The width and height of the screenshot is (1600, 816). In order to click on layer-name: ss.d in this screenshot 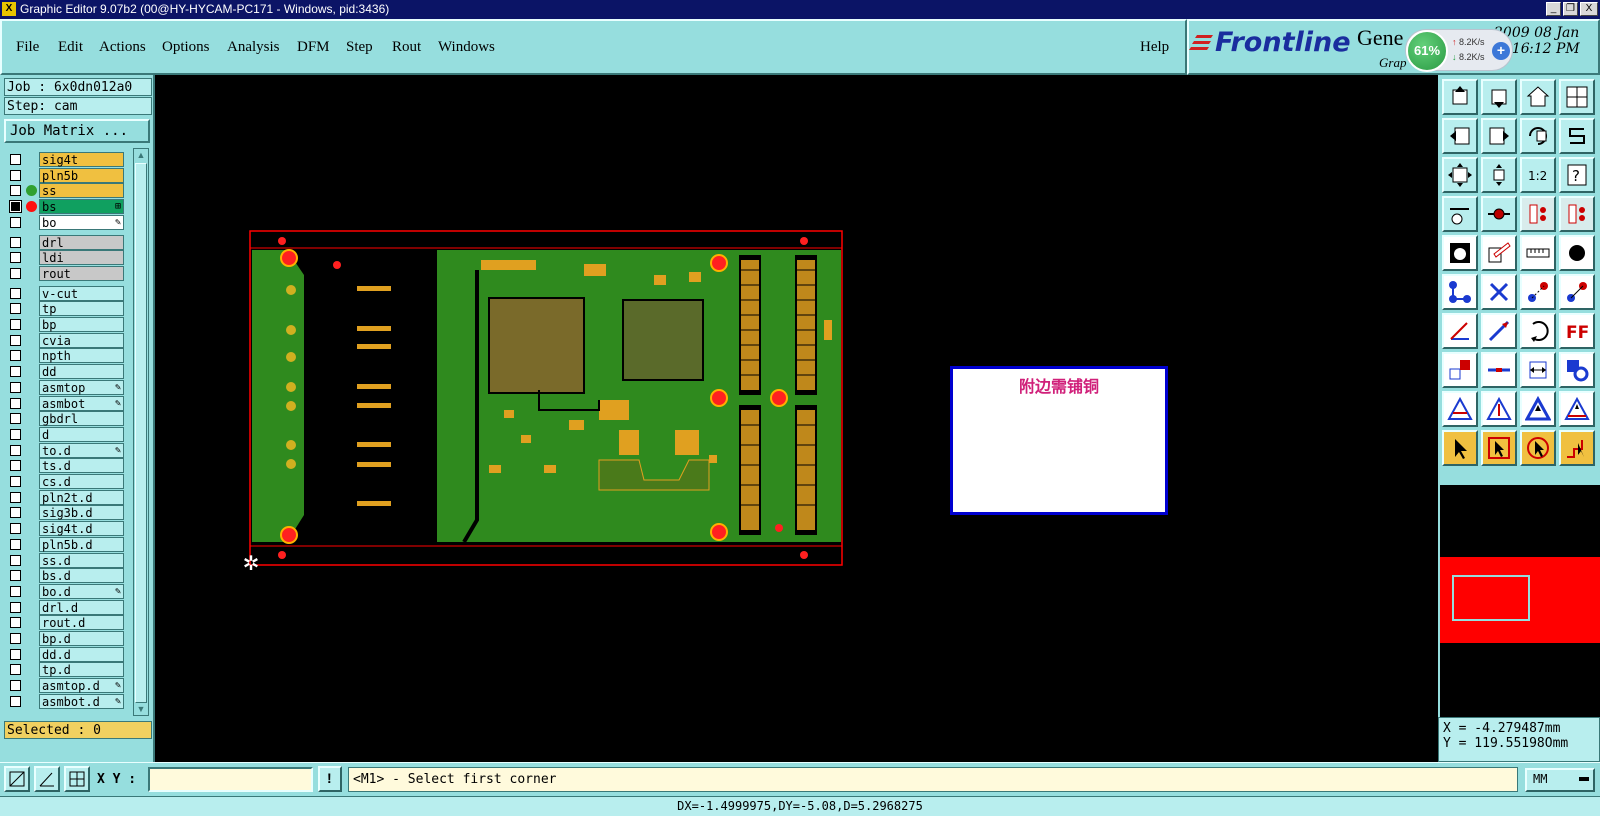, I will do `click(81, 560)`.